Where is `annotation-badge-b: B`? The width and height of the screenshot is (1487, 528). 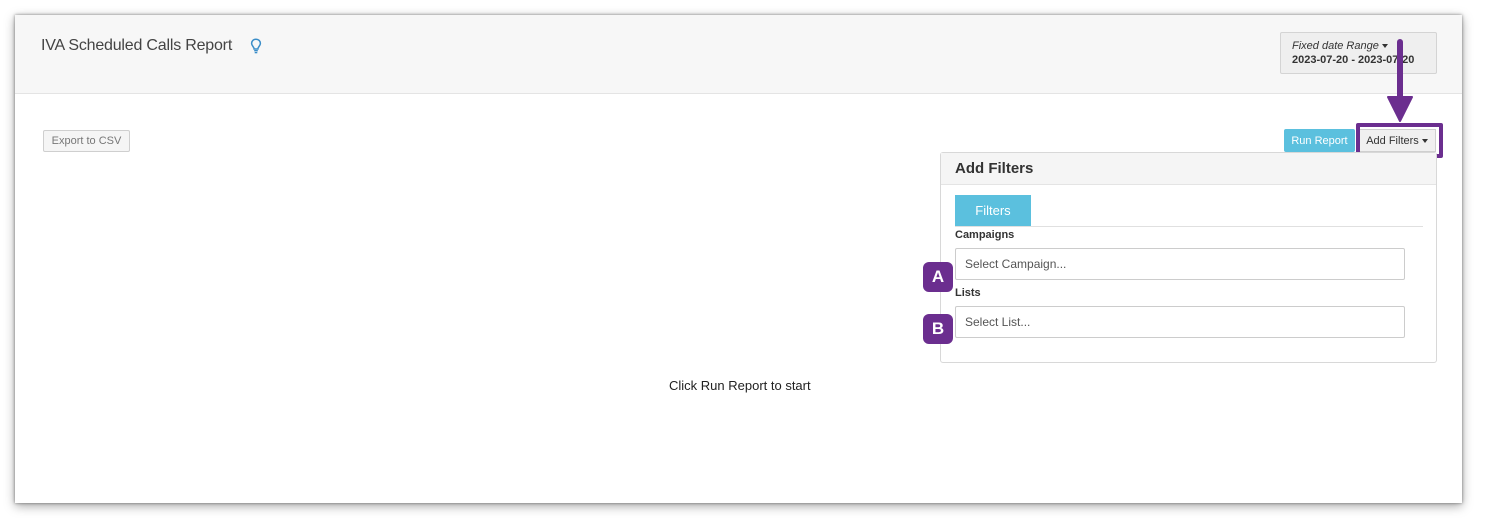 annotation-badge-b: B is located at coordinates (938, 329).